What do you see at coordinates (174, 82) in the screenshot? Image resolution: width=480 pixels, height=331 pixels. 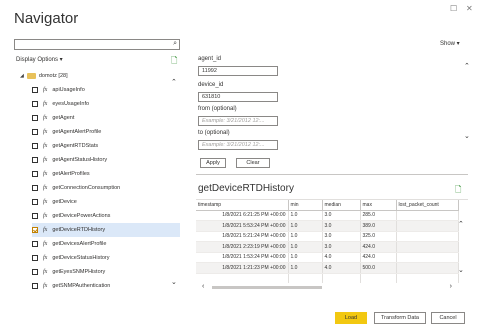 I see `scroll-up-icon: ⌃` at bounding box center [174, 82].